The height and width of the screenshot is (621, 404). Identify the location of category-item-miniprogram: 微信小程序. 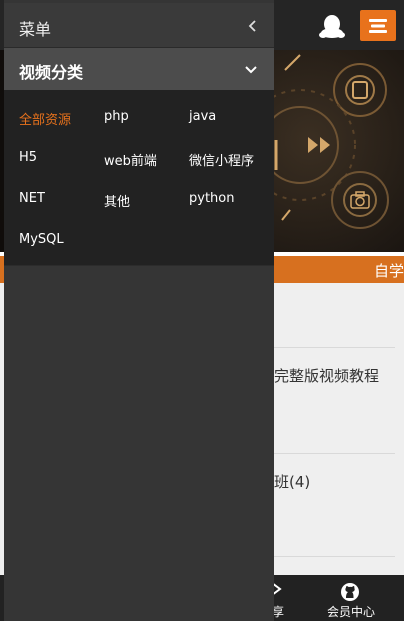
(221, 159).